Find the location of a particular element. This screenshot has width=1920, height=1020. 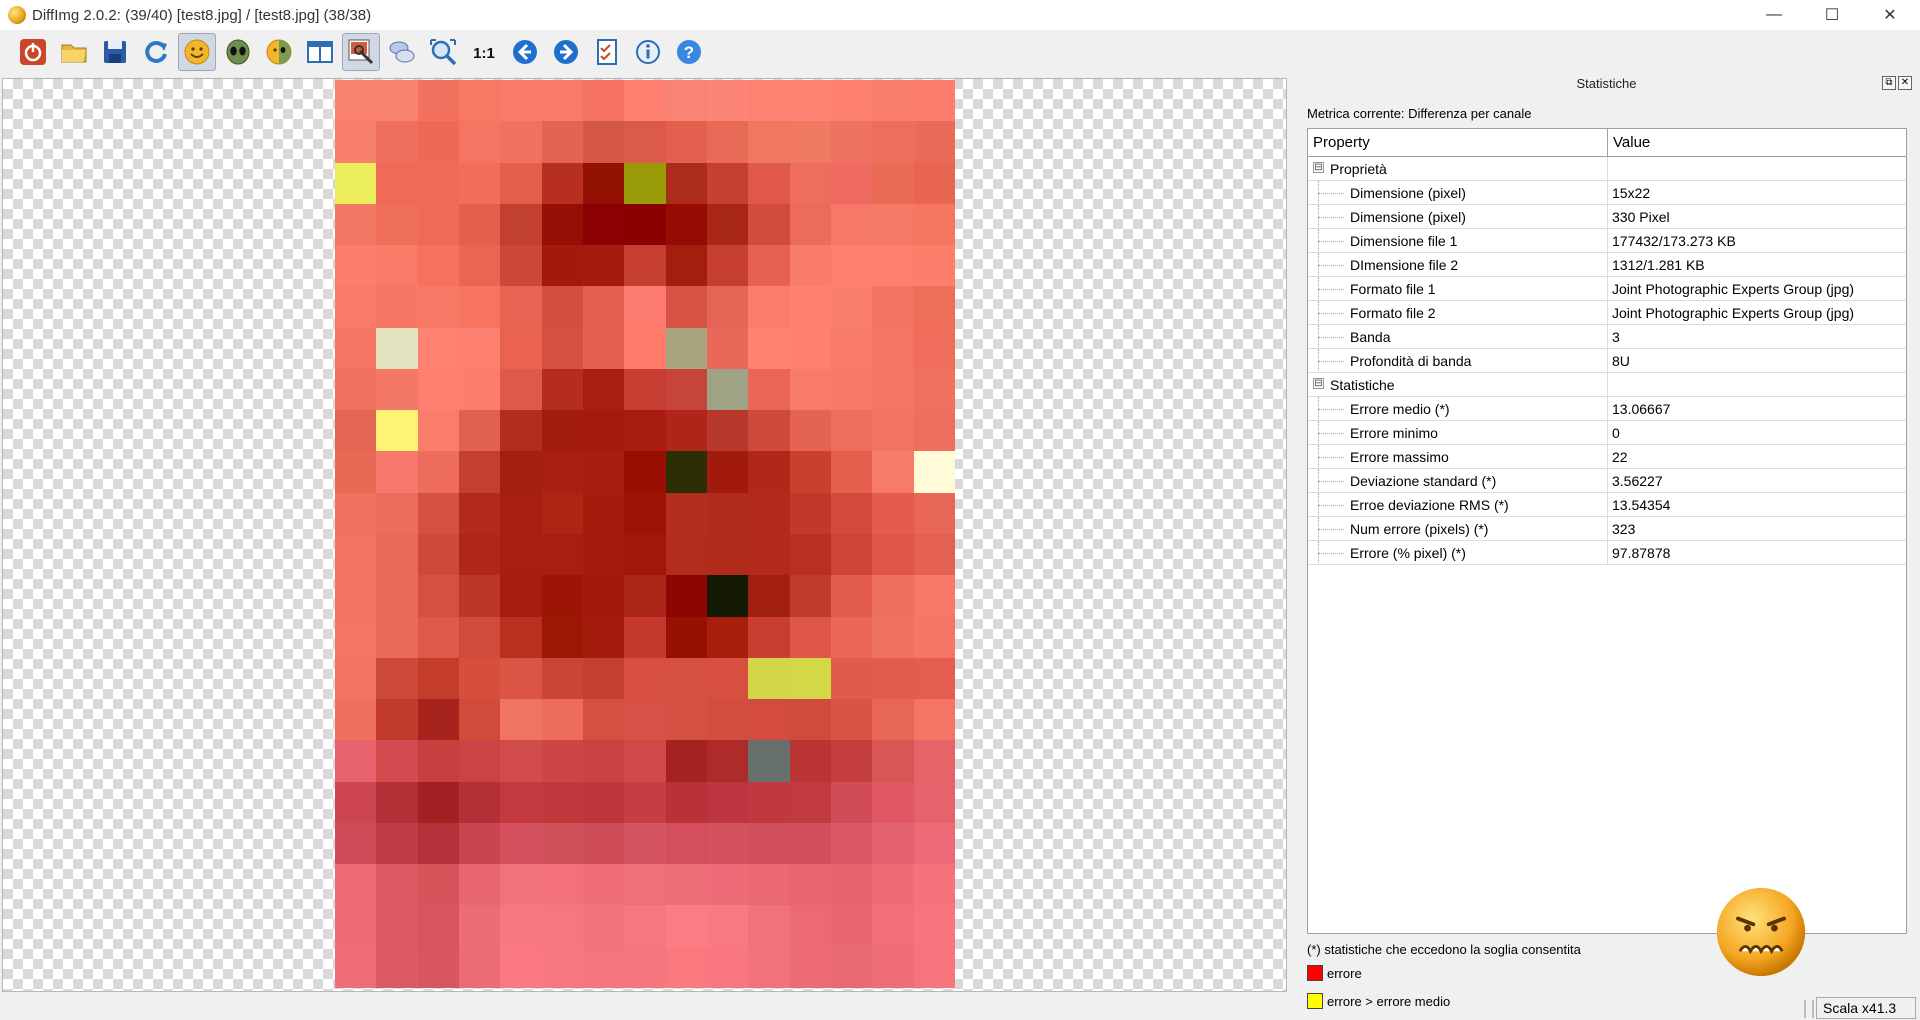

previous-button is located at coordinates (525, 52).